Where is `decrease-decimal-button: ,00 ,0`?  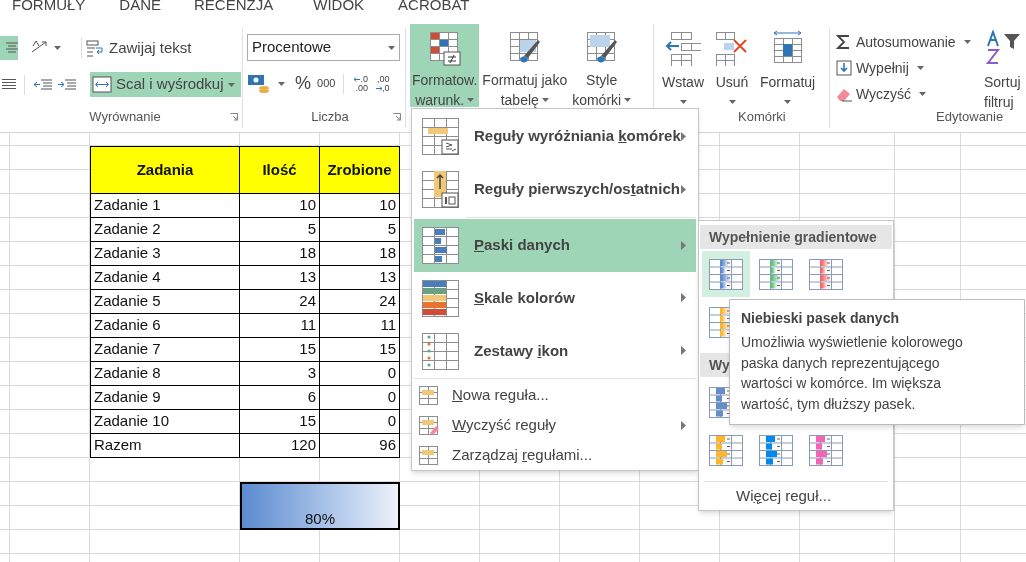
decrease-decimal-button: ,00 ,0 is located at coordinates (382, 83).